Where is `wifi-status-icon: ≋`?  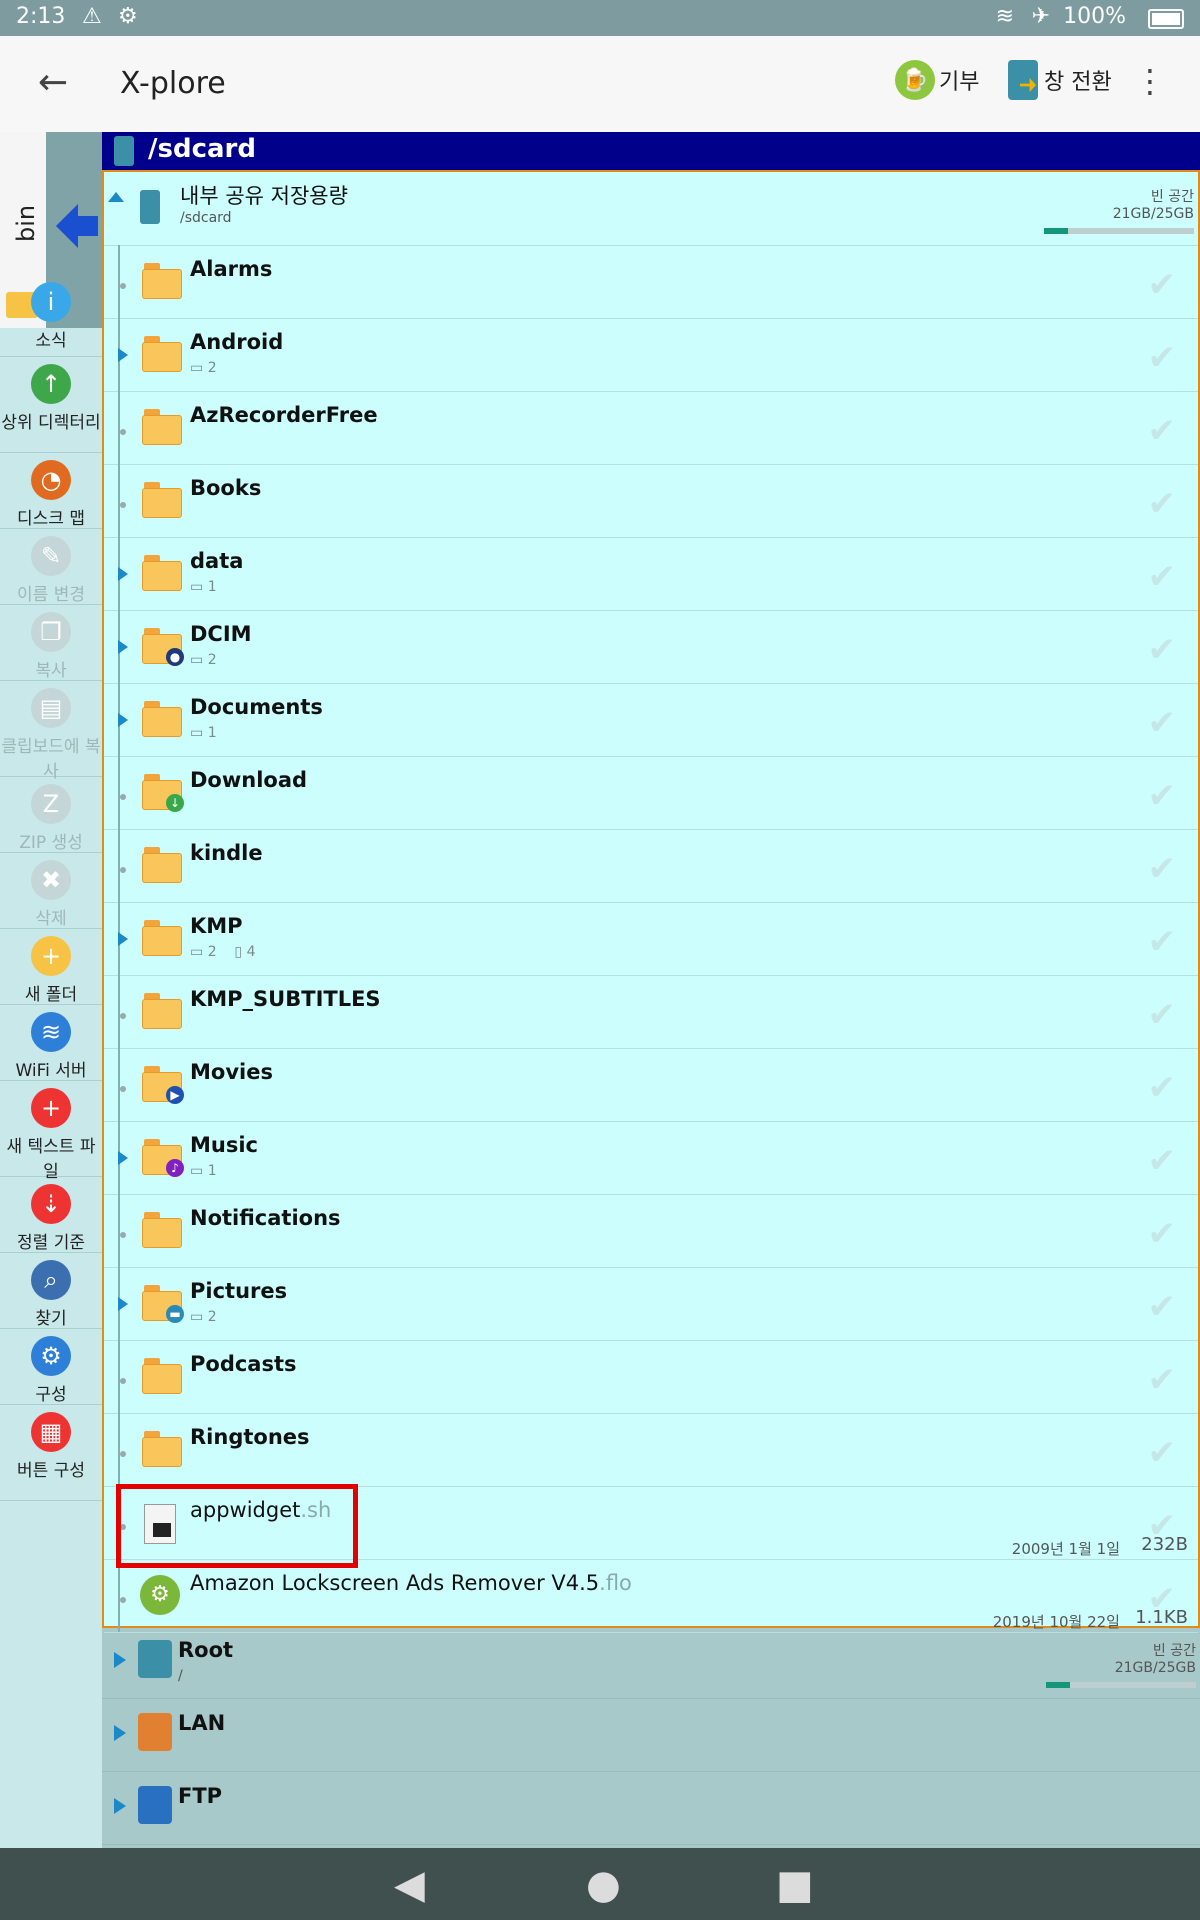 wifi-status-icon: ≋ is located at coordinates (1004, 16).